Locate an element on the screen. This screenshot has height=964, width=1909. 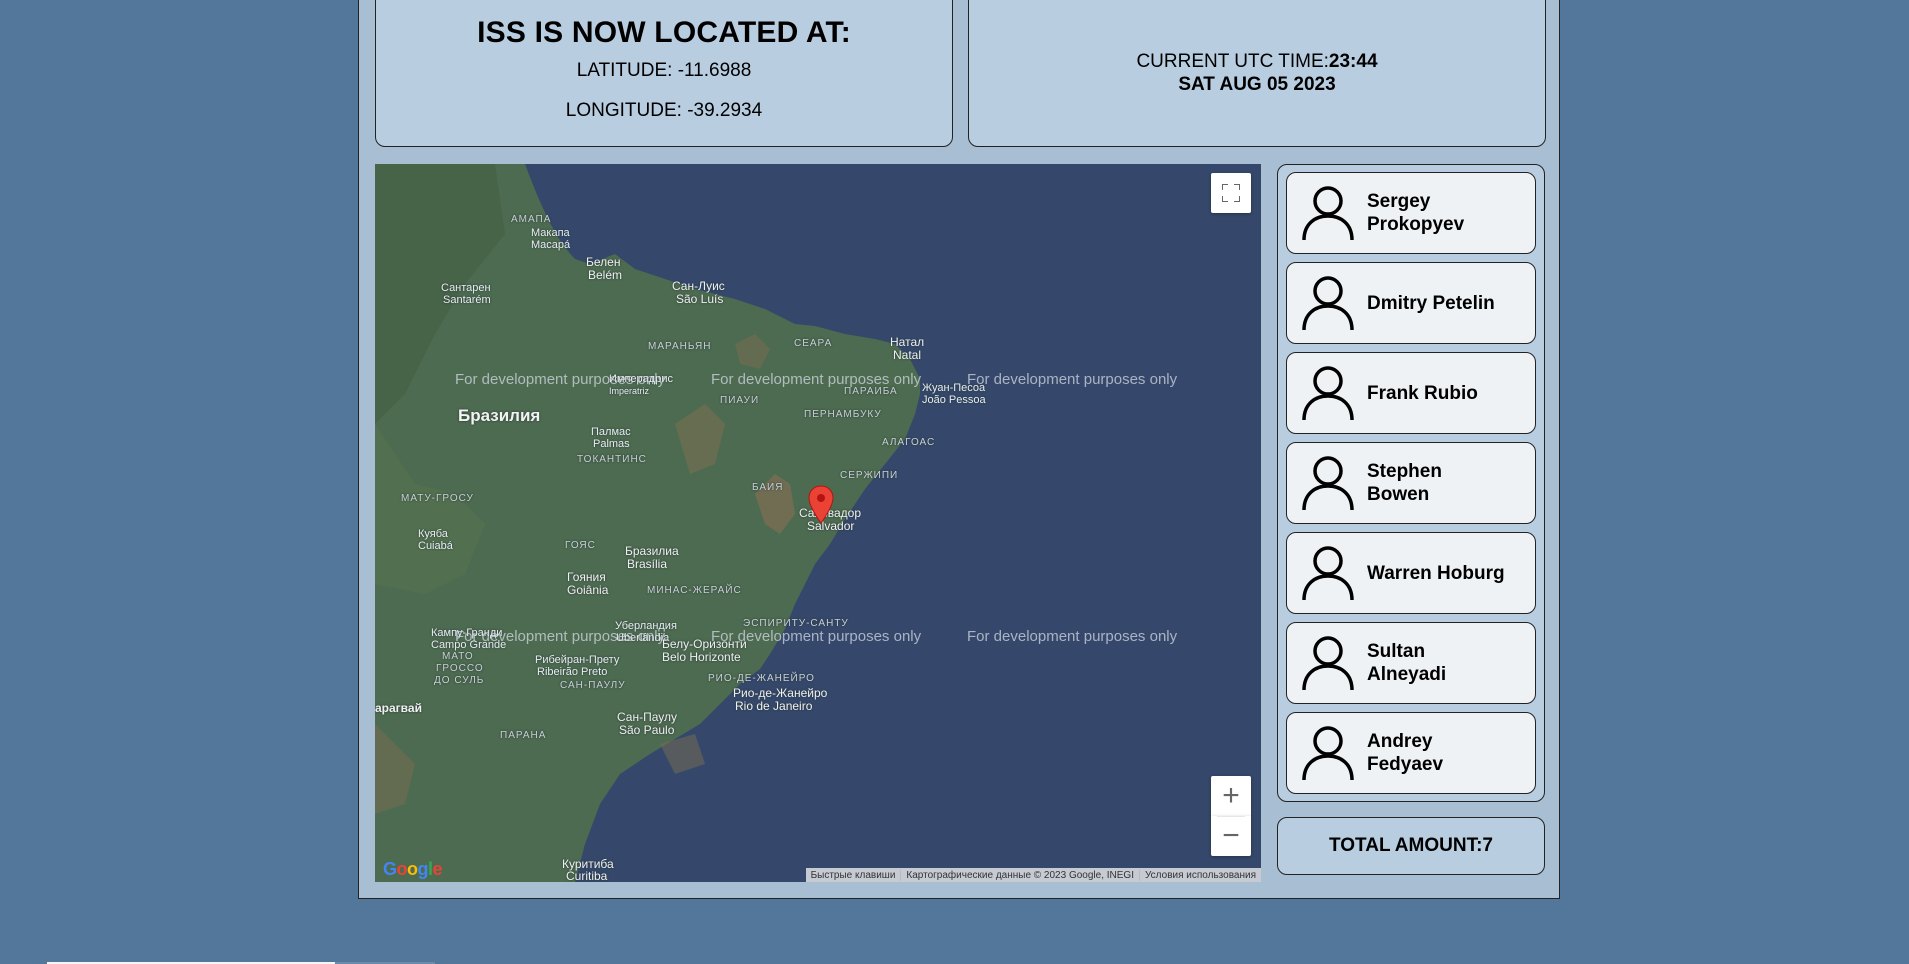
map-label: Natal is located at coordinates (907, 355).